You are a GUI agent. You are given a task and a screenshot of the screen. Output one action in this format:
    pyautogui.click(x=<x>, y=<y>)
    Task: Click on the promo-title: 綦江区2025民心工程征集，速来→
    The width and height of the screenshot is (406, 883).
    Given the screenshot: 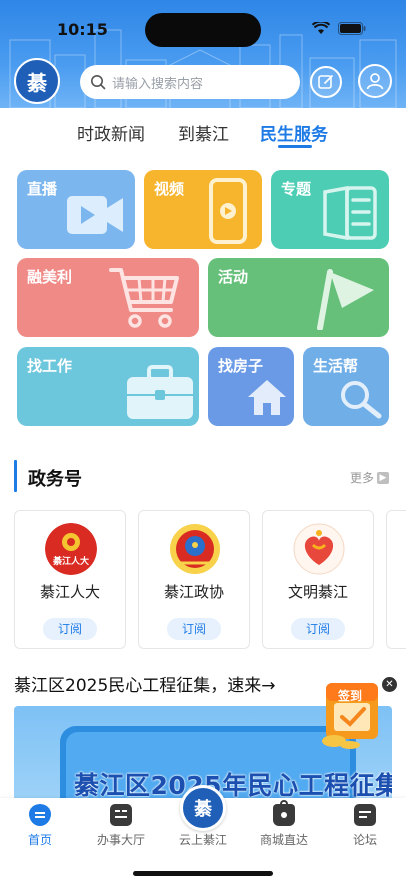 What is the action you would take?
    pyautogui.click(x=145, y=683)
    